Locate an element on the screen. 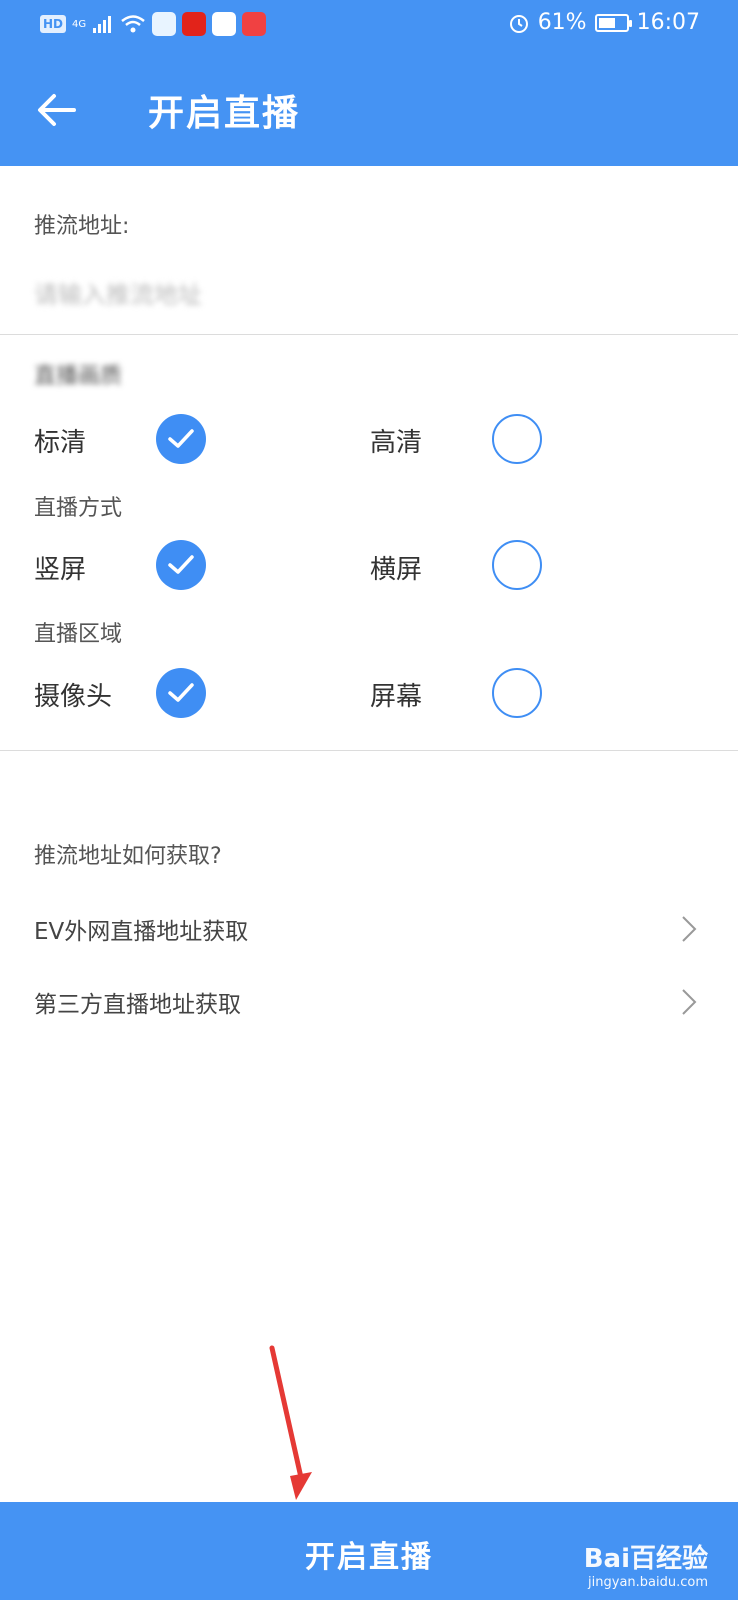  baidu-jingyan-watermark: Bai百经验 jingyan.baidu.com is located at coordinates (646, 1564).